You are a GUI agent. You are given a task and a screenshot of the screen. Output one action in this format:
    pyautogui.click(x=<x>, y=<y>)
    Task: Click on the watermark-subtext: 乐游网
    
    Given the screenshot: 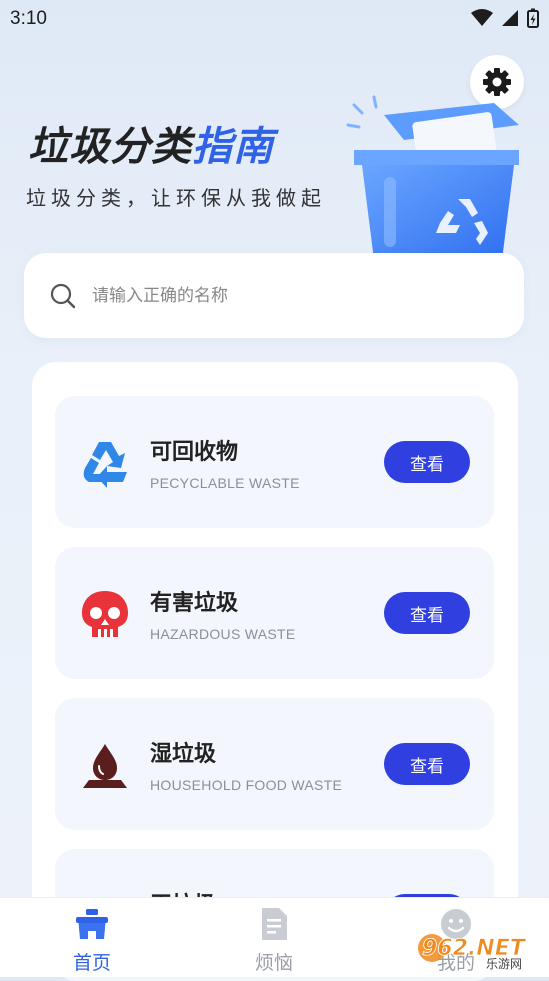 What is the action you would take?
    pyautogui.click(x=504, y=964)
    